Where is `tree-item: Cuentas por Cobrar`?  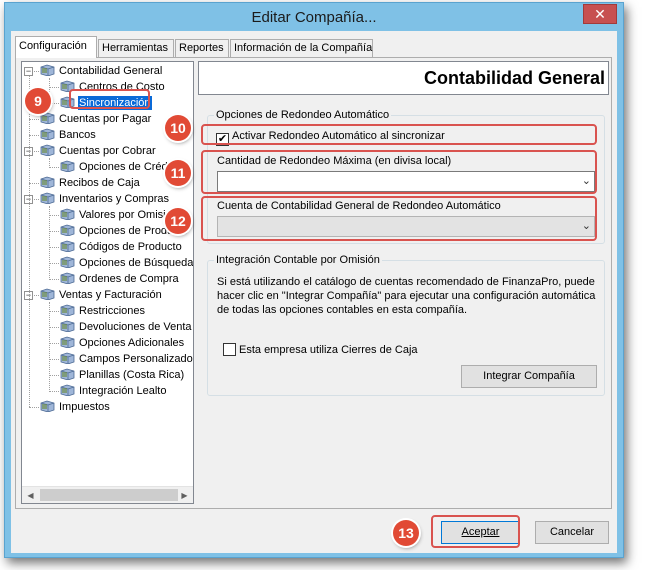
tree-item: Cuentas por Cobrar is located at coordinates (98, 151).